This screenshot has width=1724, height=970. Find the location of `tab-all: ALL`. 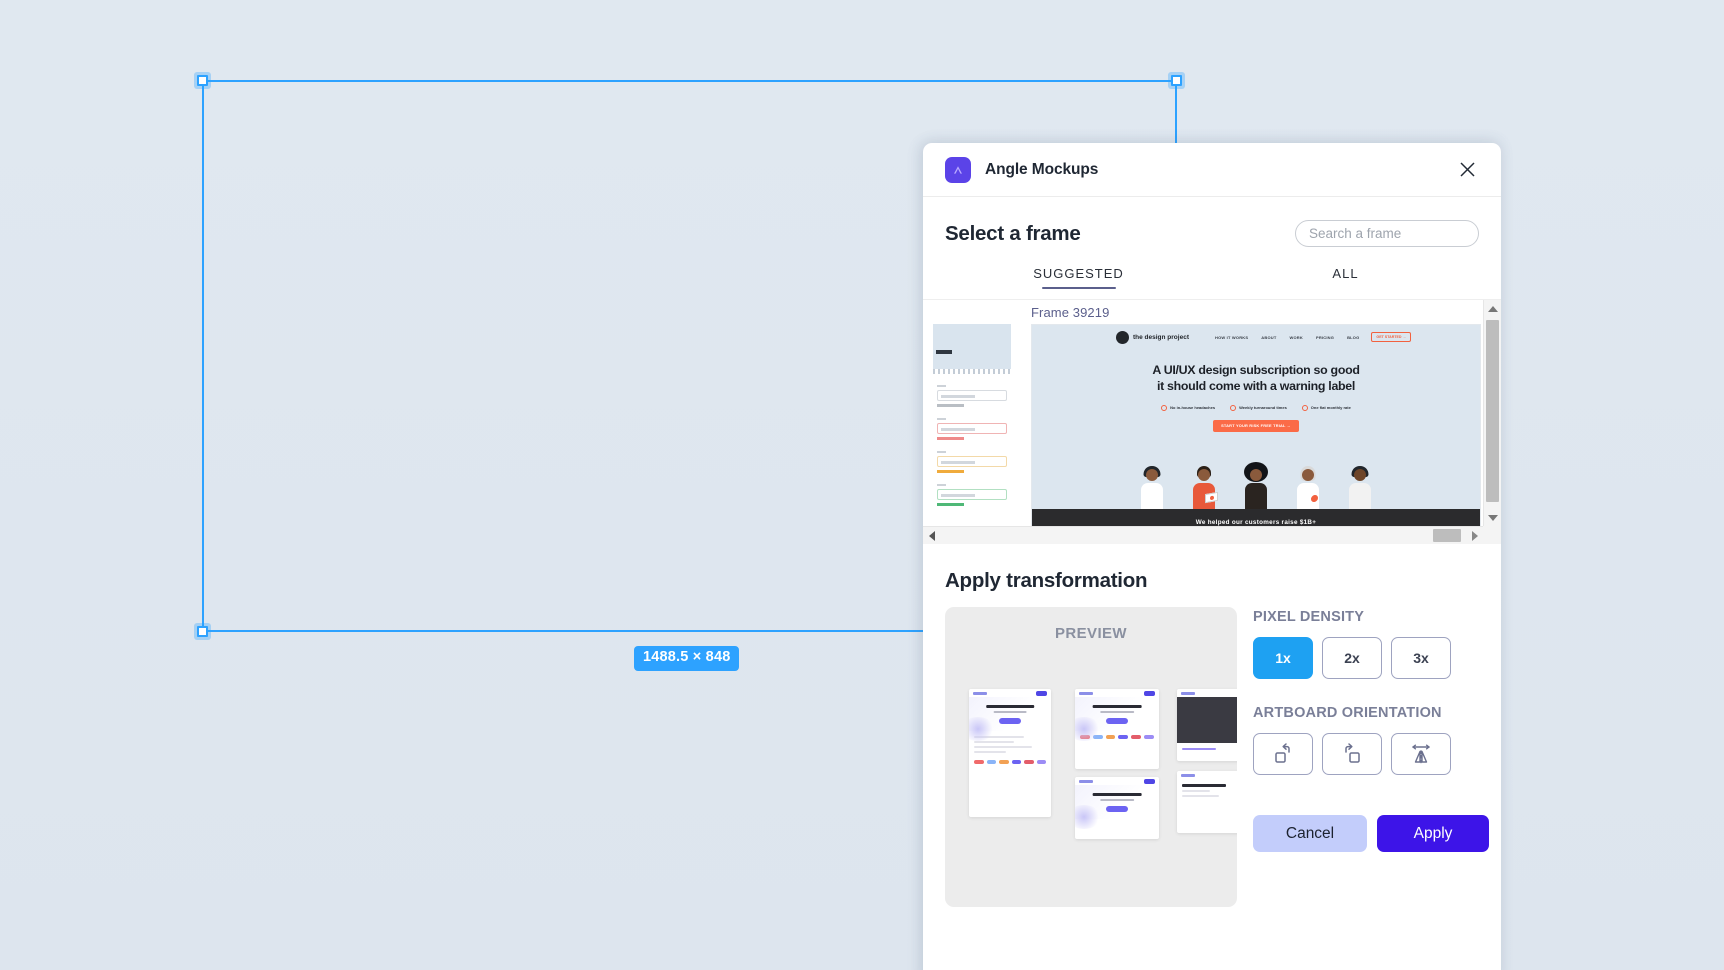

tab-all: ALL is located at coordinates (1345, 277).